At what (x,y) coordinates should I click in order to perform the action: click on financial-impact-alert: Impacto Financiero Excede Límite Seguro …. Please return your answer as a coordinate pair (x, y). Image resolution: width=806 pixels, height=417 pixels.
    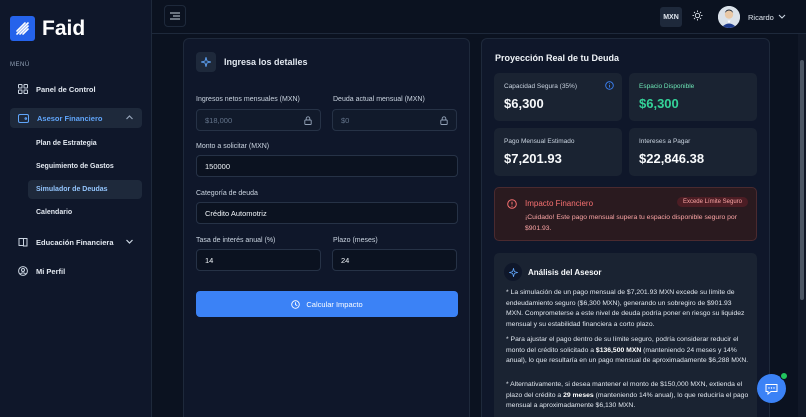
    Looking at the image, I should click on (625, 214).